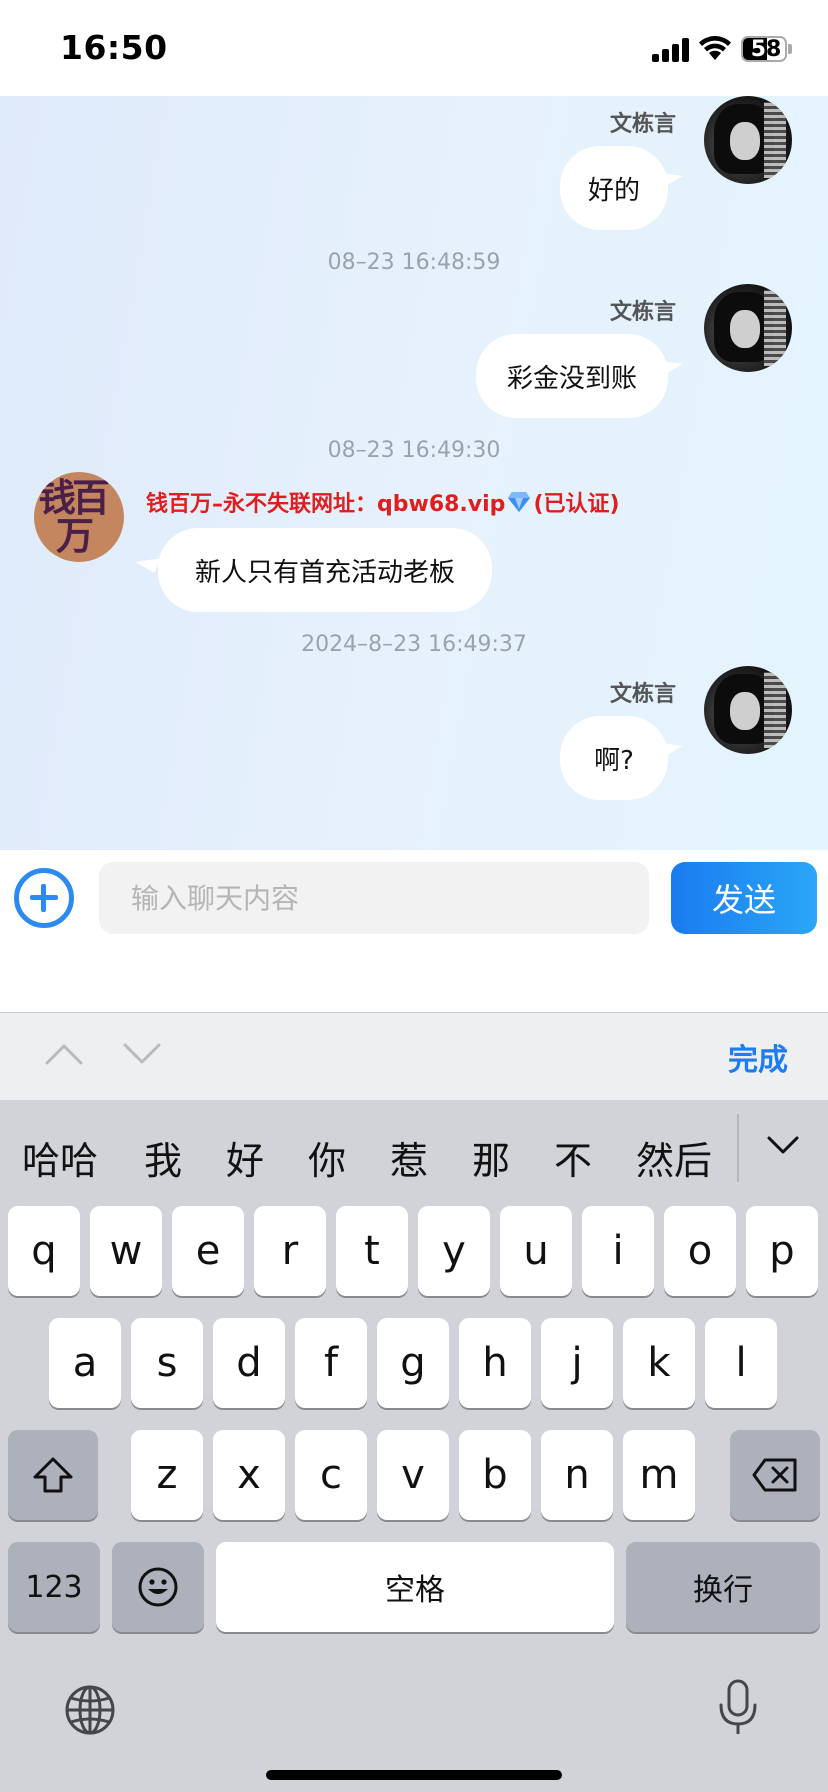 The height and width of the screenshot is (1792, 828). Describe the element at coordinates (659, 1475) in the screenshot. I see `key-m: m` at that location.